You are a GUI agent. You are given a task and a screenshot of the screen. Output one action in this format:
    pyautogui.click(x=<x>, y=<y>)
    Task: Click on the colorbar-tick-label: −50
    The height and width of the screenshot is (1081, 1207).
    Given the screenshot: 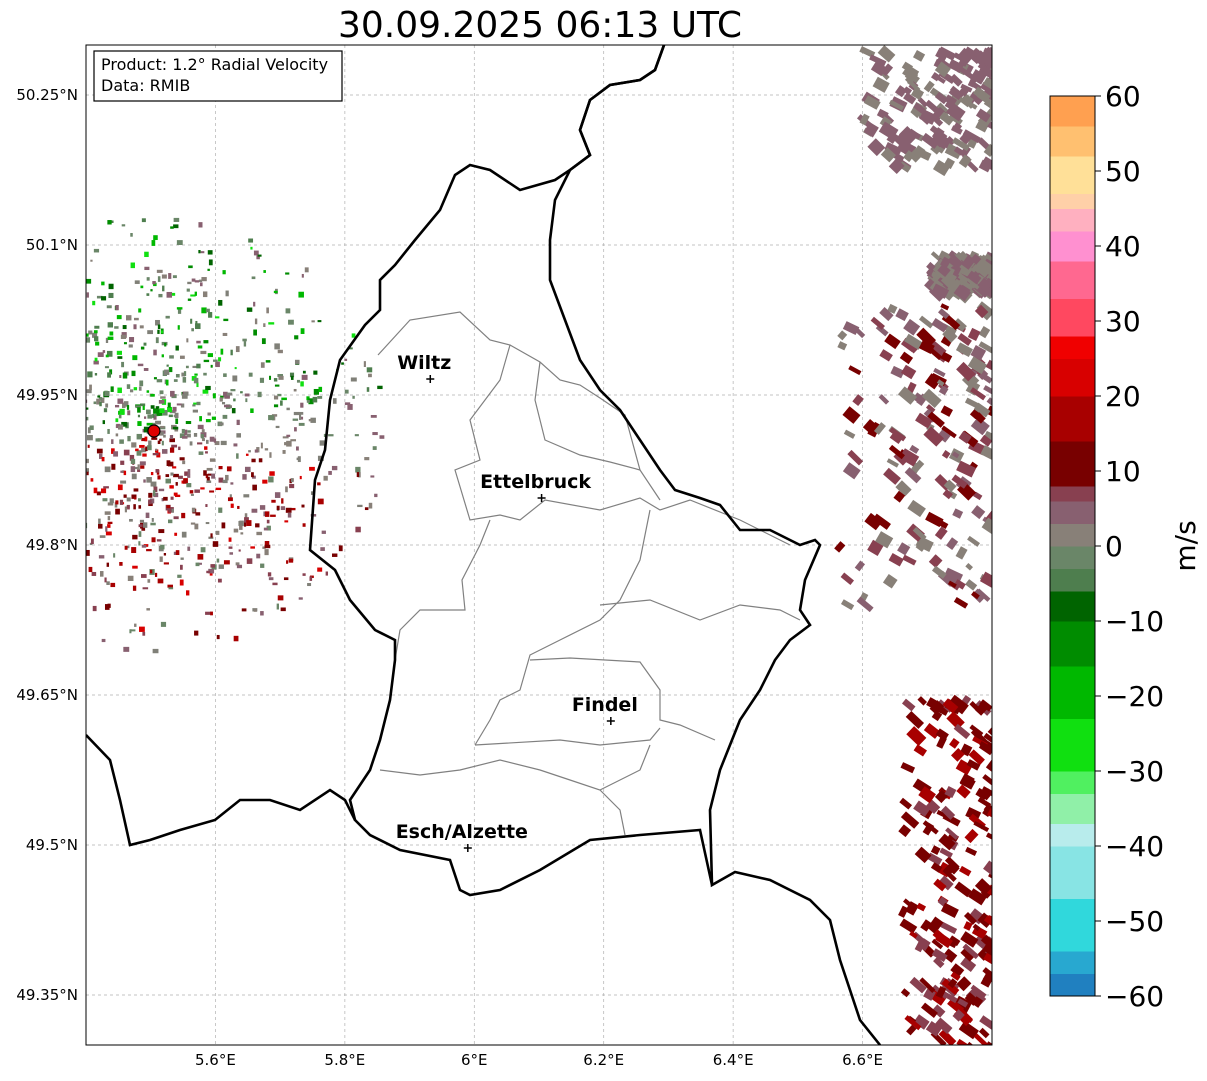 What is the action you would take?
    pyautogui.click(x=1134, y=921)
    